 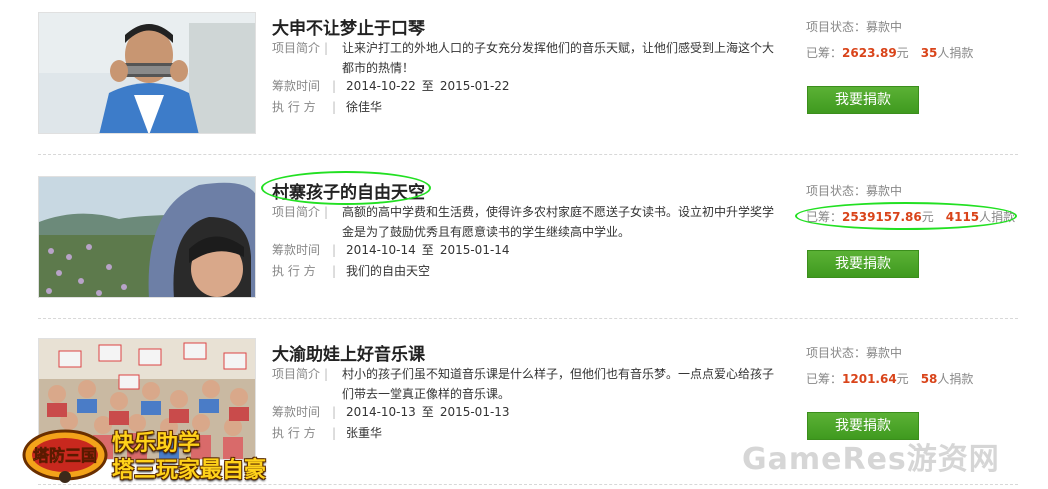 What do you see at coordinates (327, 433) in the screenshot?
I see `project-executor-row: 执 行 方 | 张重华` at bounding box center [327, 433].